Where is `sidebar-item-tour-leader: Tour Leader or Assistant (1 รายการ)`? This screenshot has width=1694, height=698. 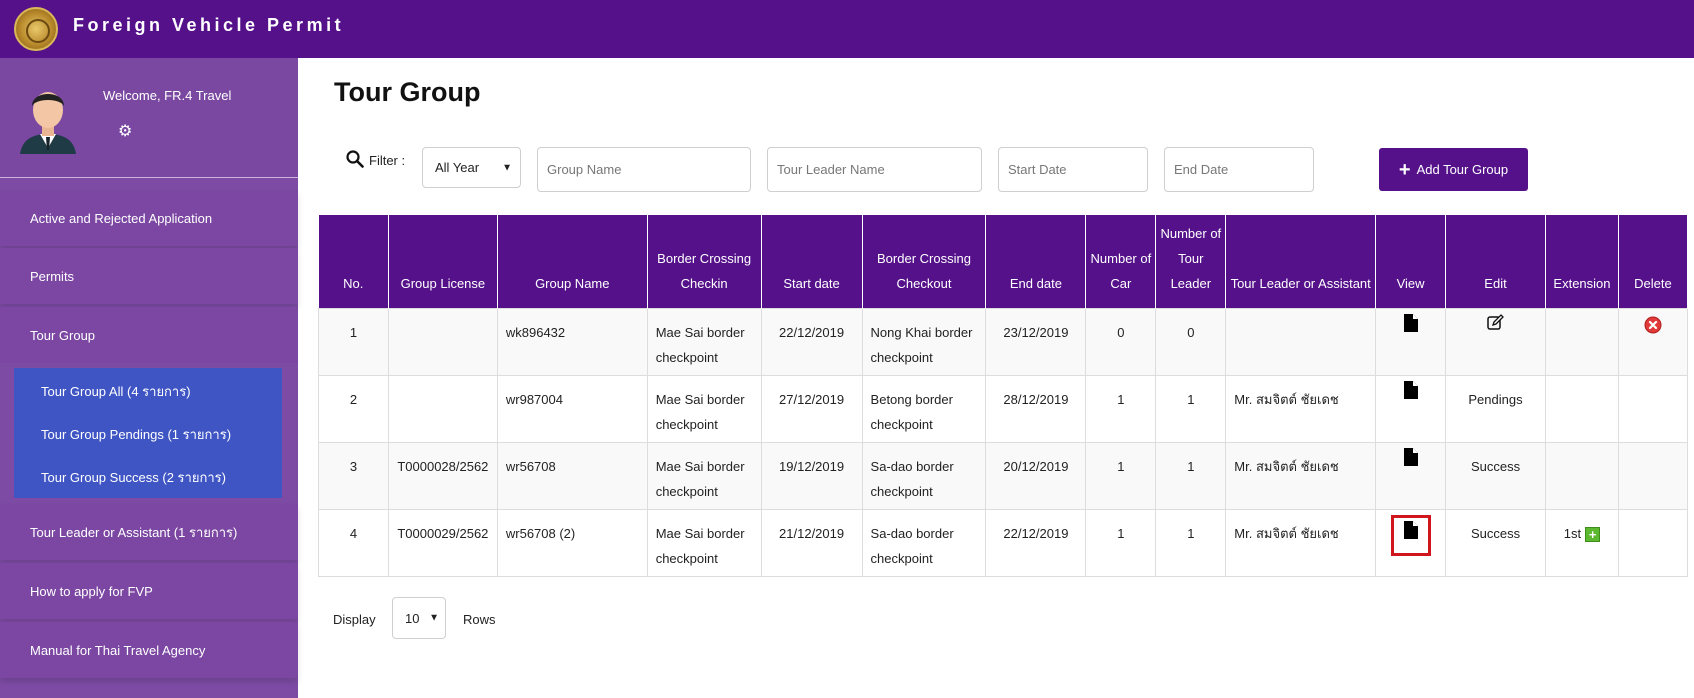 sidebar-item-tour-leader: Tour Leader or Assistant (1 รายการ) is located at coordinates (149, 532).